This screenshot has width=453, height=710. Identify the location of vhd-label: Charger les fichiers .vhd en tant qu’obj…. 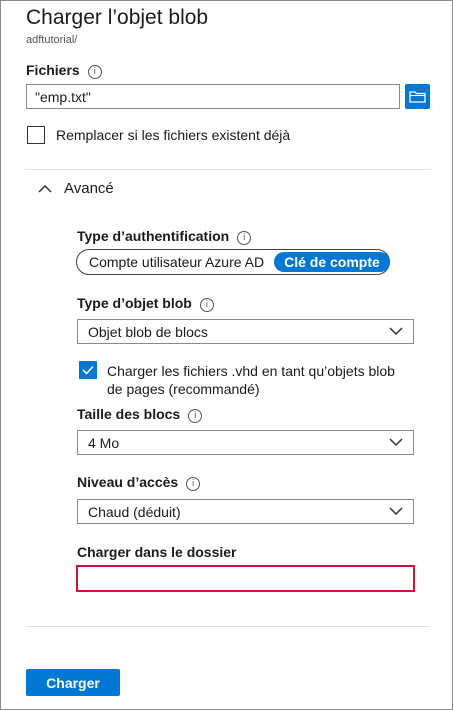
(257, 380).